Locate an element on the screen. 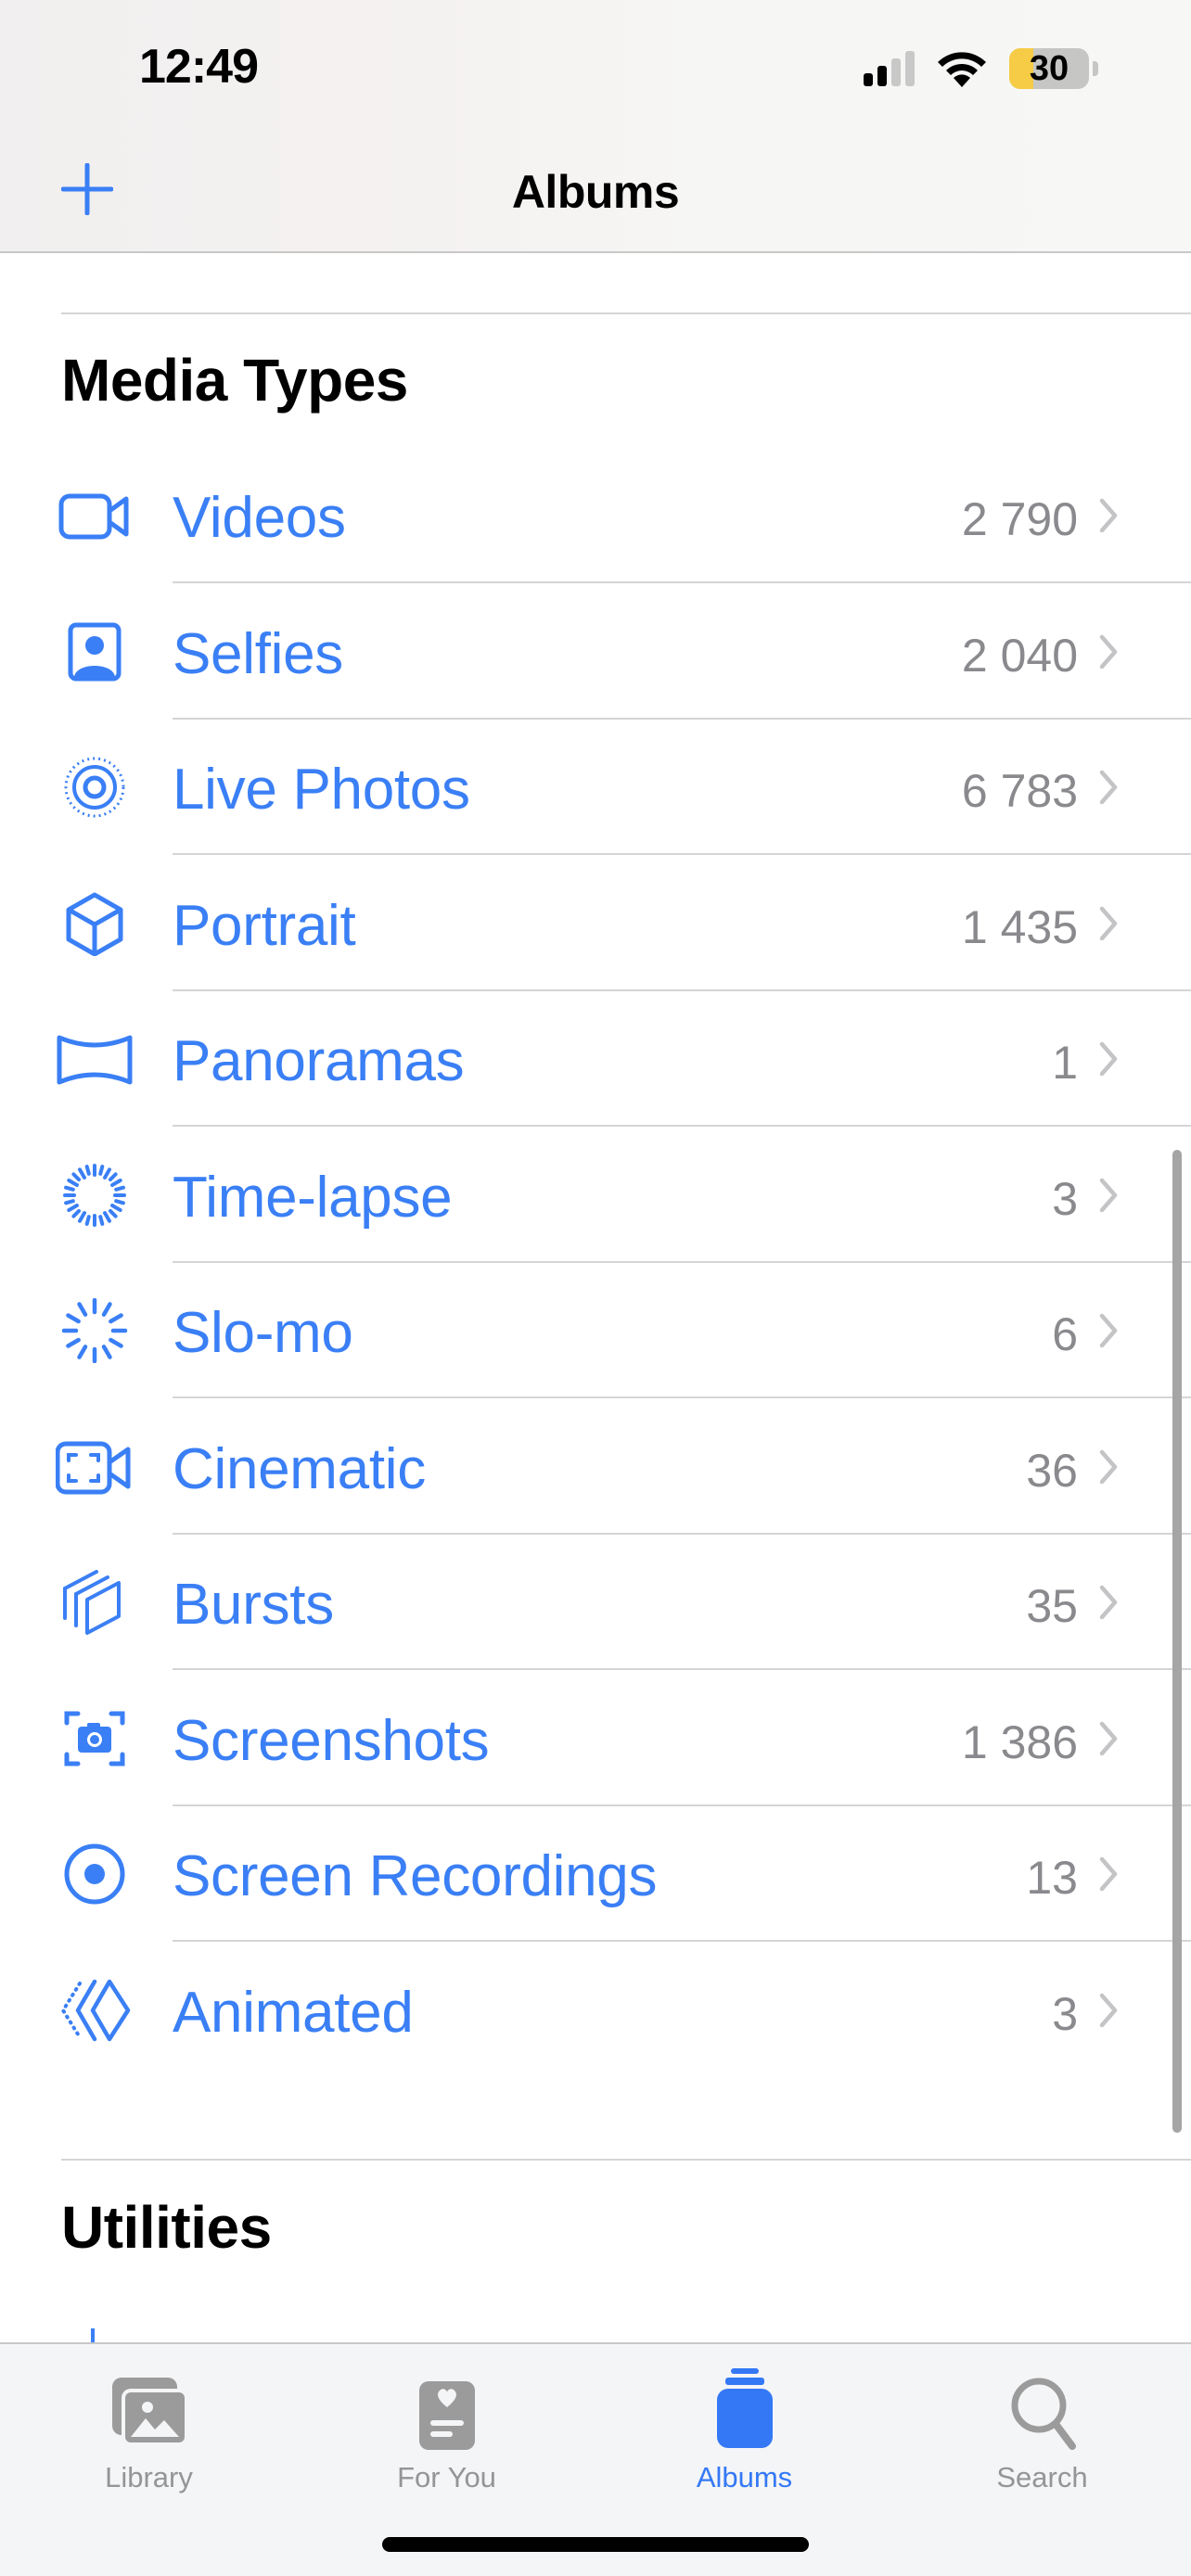  album-row-videos: Videos 2 790 is located at coordinates (595, 515).